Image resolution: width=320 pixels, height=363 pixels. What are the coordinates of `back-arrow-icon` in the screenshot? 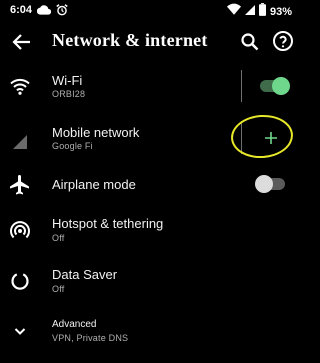 It's located at (22, 42).